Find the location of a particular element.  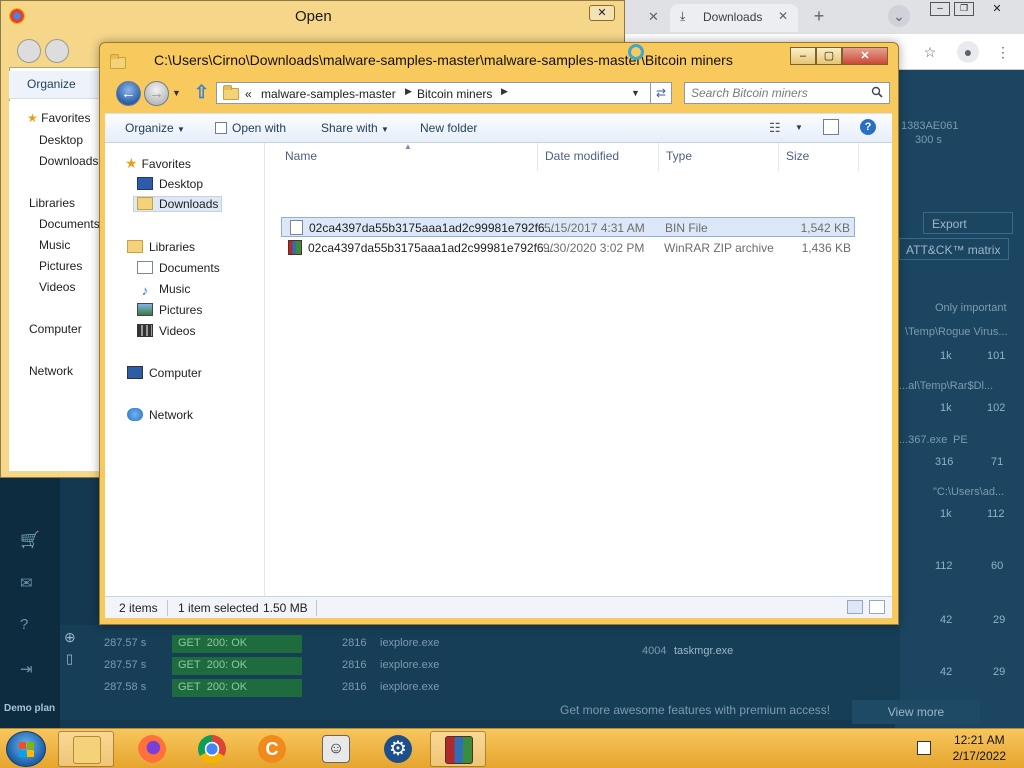

view-more-button: View more is located at coordinates (916, 712).